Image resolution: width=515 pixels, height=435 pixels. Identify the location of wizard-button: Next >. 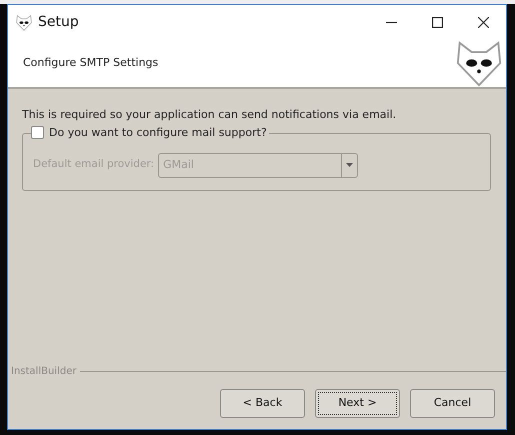
(357, 403).